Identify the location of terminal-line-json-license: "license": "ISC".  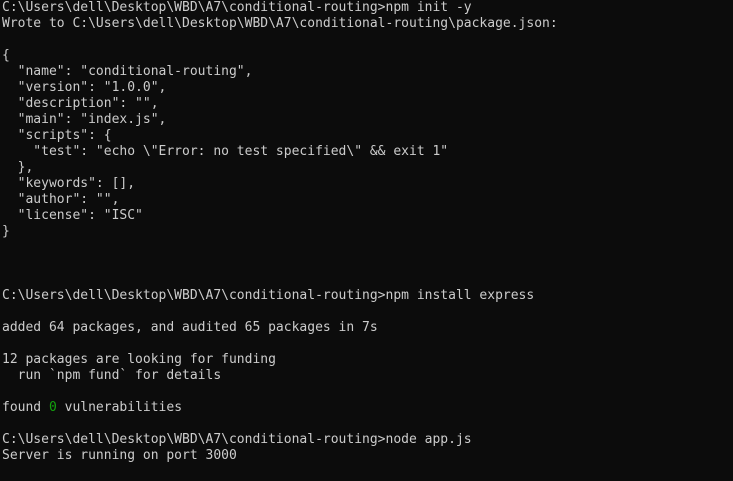
(72, 215).